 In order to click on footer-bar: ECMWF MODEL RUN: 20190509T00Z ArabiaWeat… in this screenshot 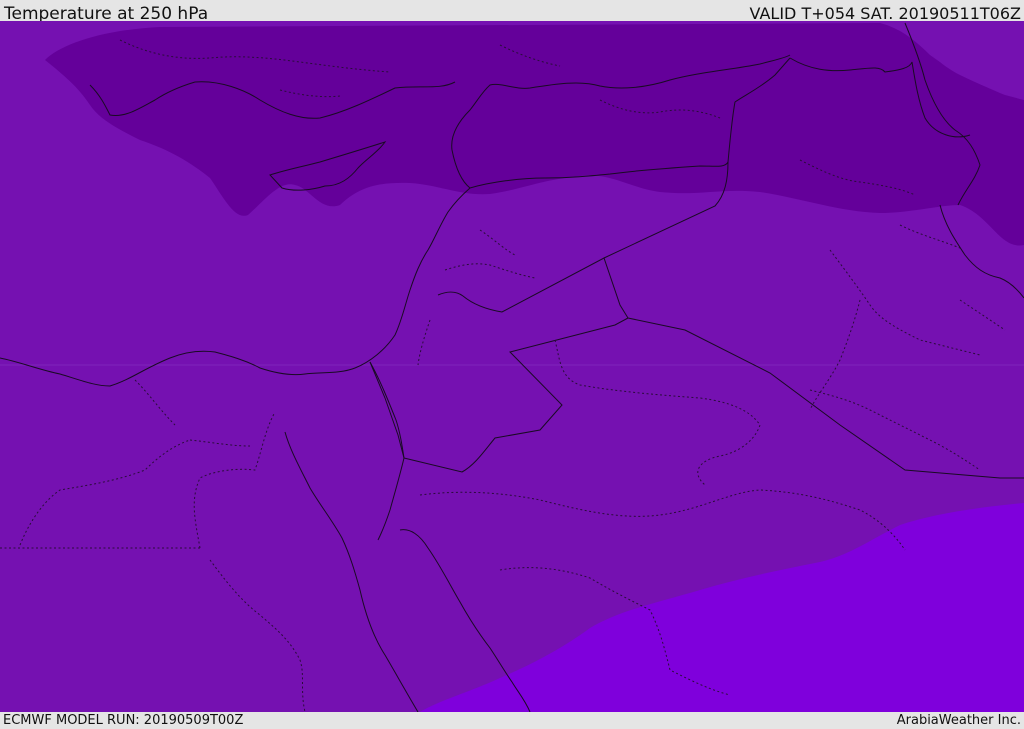, I will do `click(512, 720)`.